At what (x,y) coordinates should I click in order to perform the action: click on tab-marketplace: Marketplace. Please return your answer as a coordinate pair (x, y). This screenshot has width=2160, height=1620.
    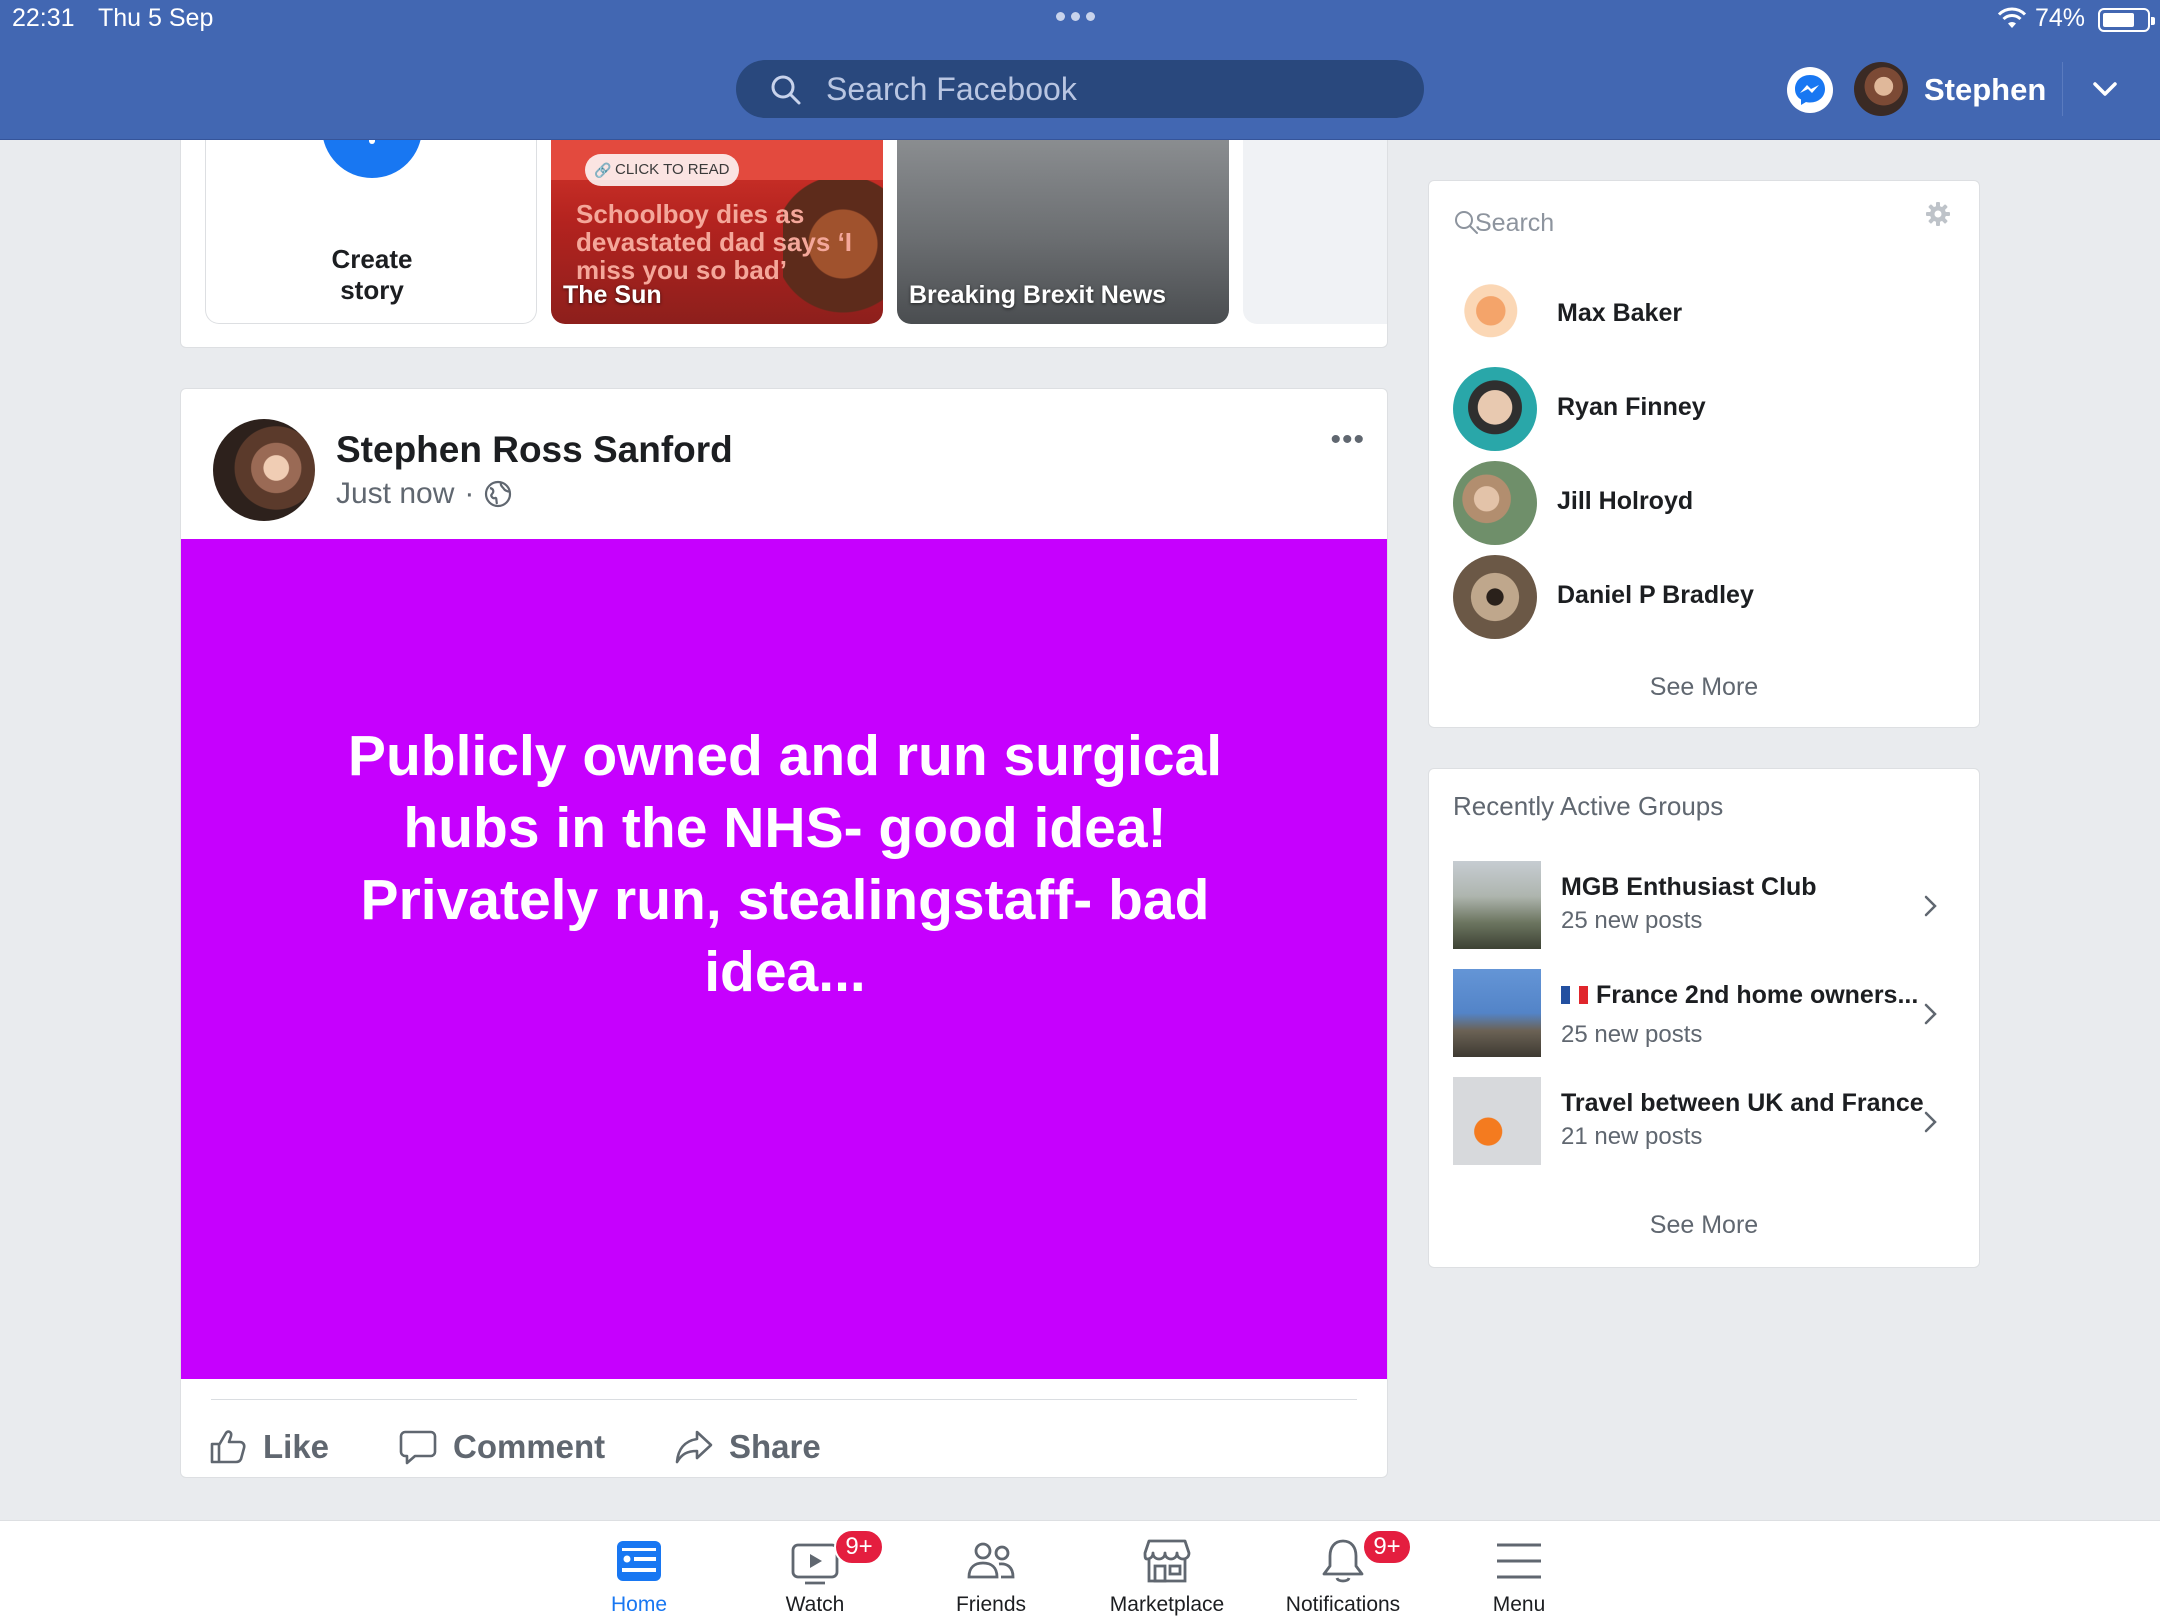
    Looking at the image, I should click on (1167, 1577).